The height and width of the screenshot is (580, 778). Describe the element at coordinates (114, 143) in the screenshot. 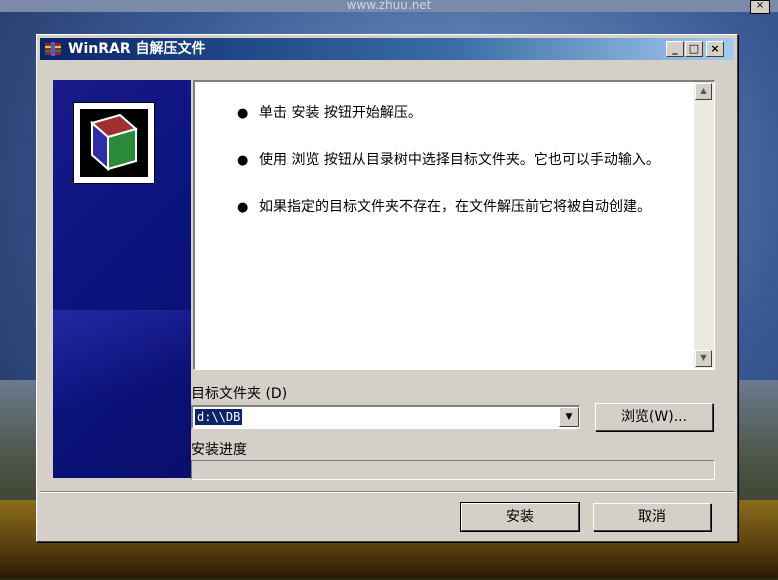

I see `winrar-book-icon` at that location.